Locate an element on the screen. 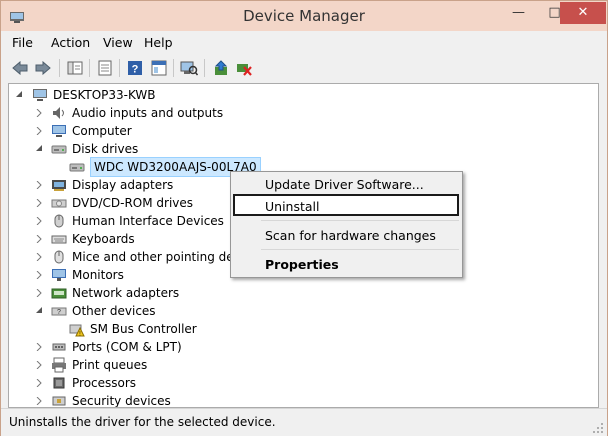  scan-hardware-icon is located at coordinates (189, 68).